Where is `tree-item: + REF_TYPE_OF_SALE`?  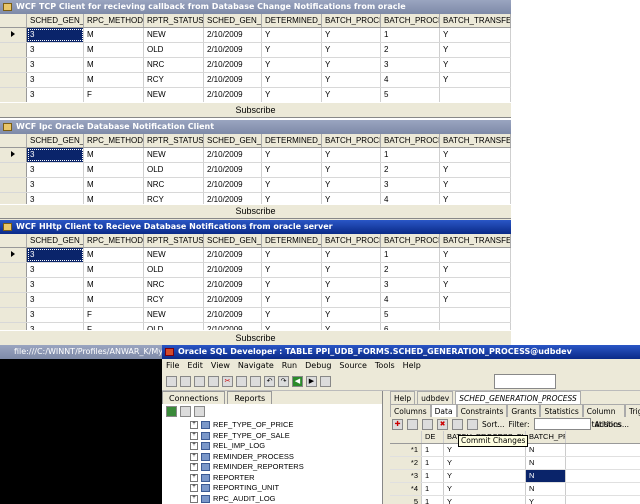 tree-item: + REF_TYPE_OF_SALE is located at coordinates (272, 436).